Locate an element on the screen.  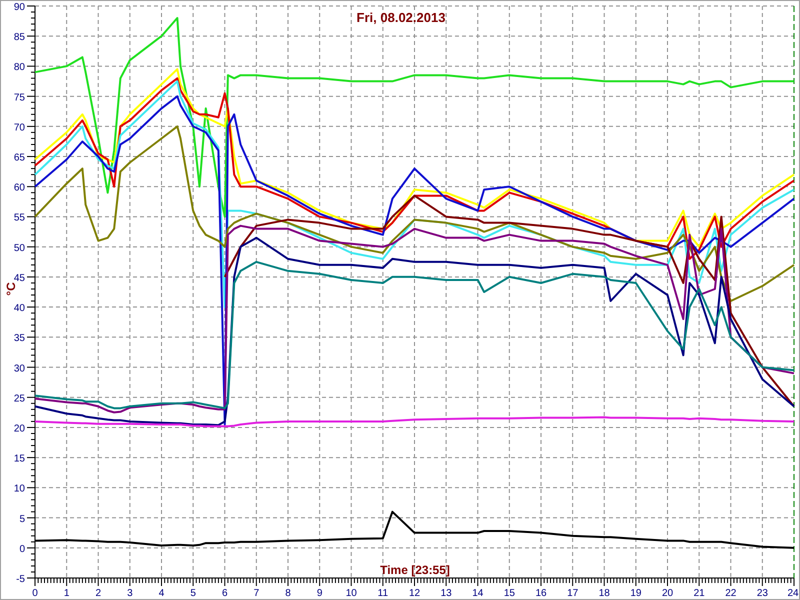
axis-tick-label: 60 is located at coordinates (19, 188).